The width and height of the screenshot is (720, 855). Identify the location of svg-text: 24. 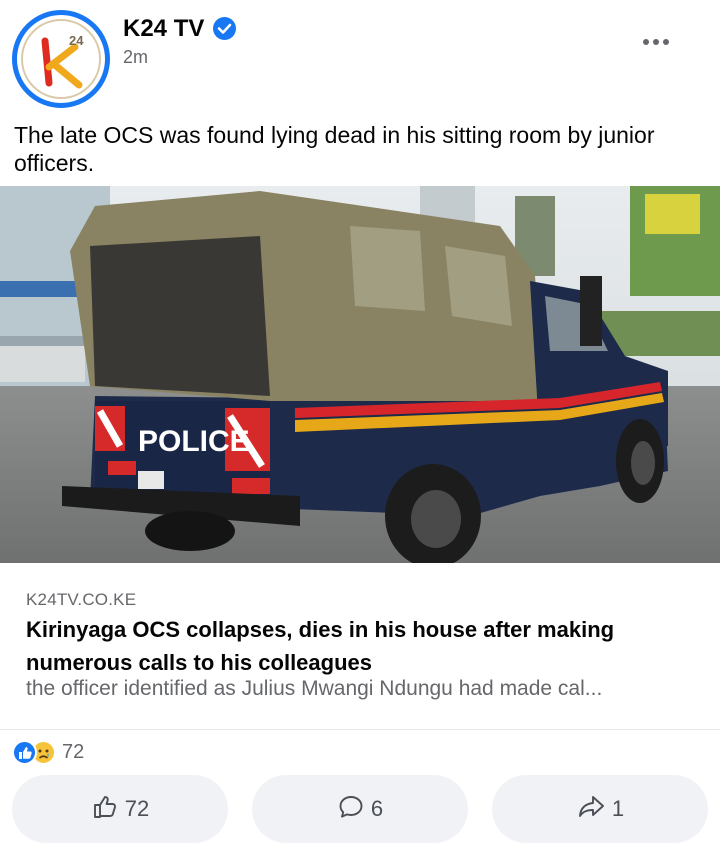
(76, 40).